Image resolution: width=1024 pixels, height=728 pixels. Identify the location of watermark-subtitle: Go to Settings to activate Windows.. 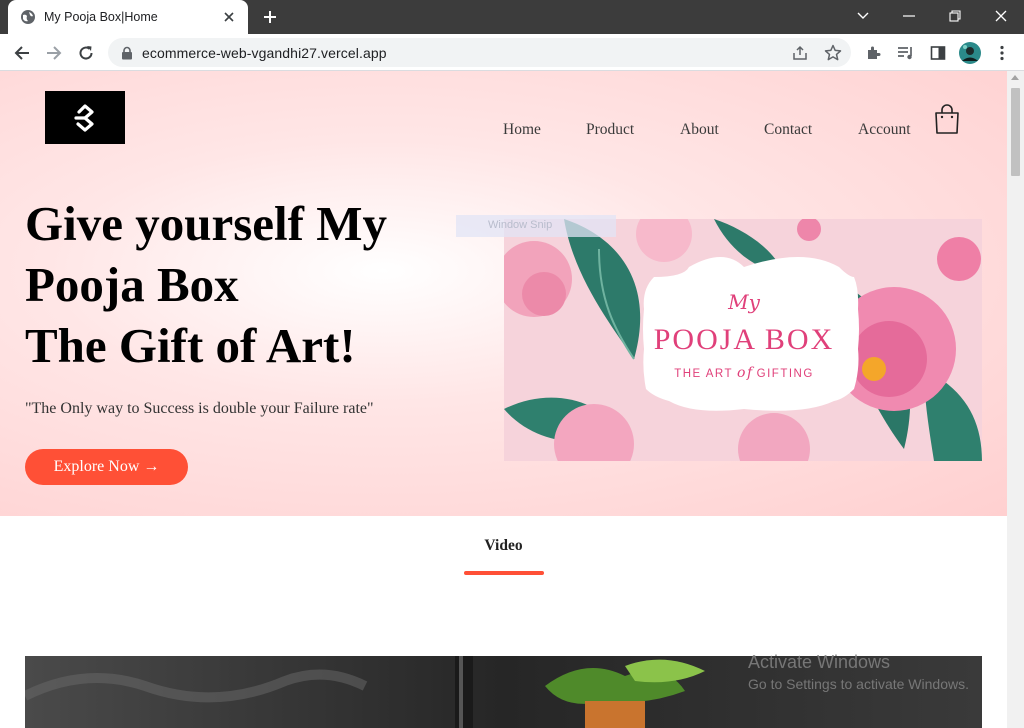
(858, 684).